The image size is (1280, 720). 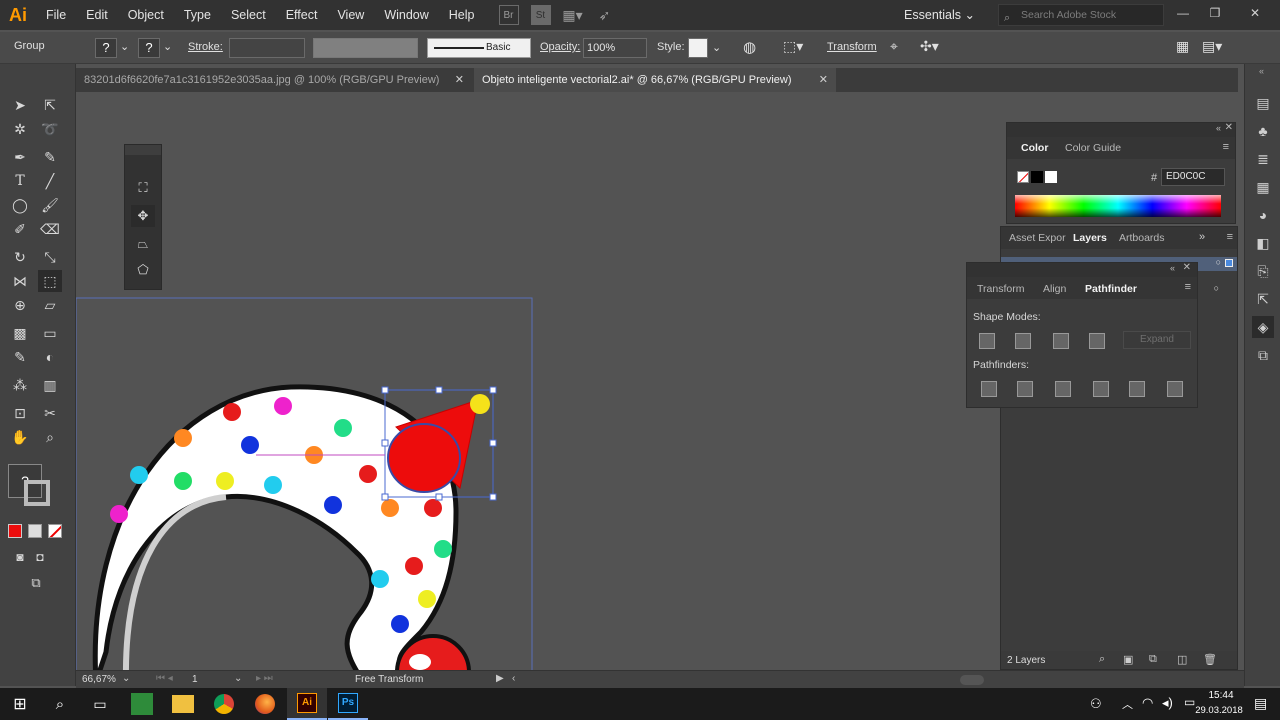 What do you see at coordinates (1183, 14) in the screenshot?
I see `minimize-button: —` at bounding box center [1183, 14].